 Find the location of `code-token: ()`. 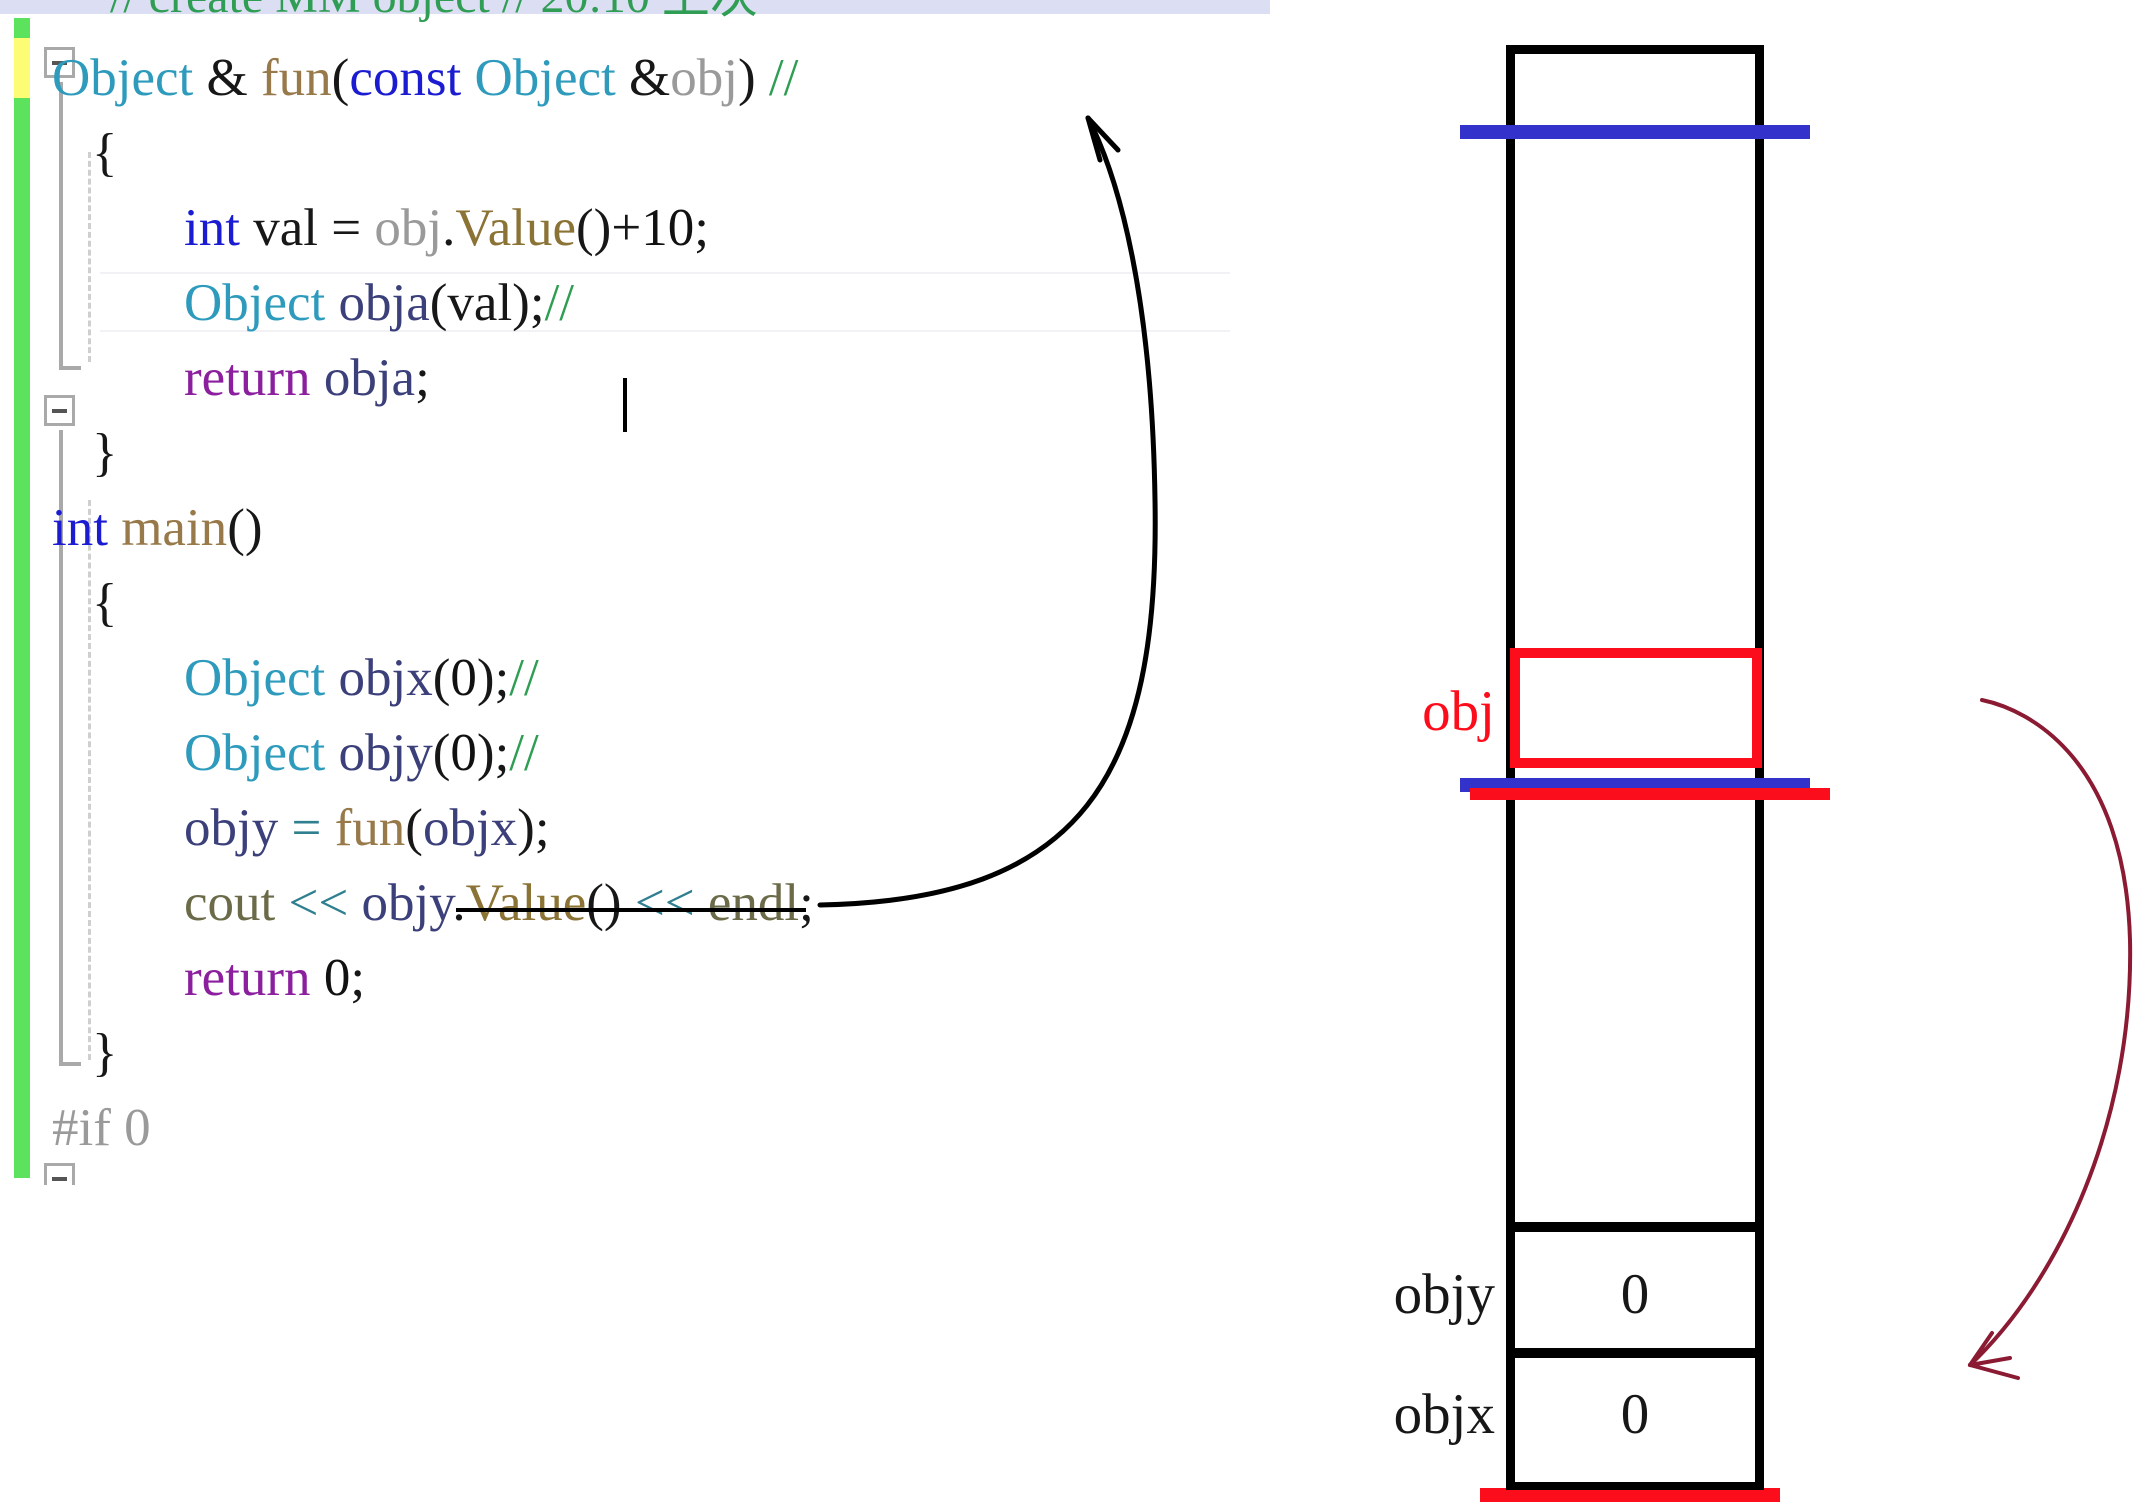

code-token: () is located at coordinates (604, 903).